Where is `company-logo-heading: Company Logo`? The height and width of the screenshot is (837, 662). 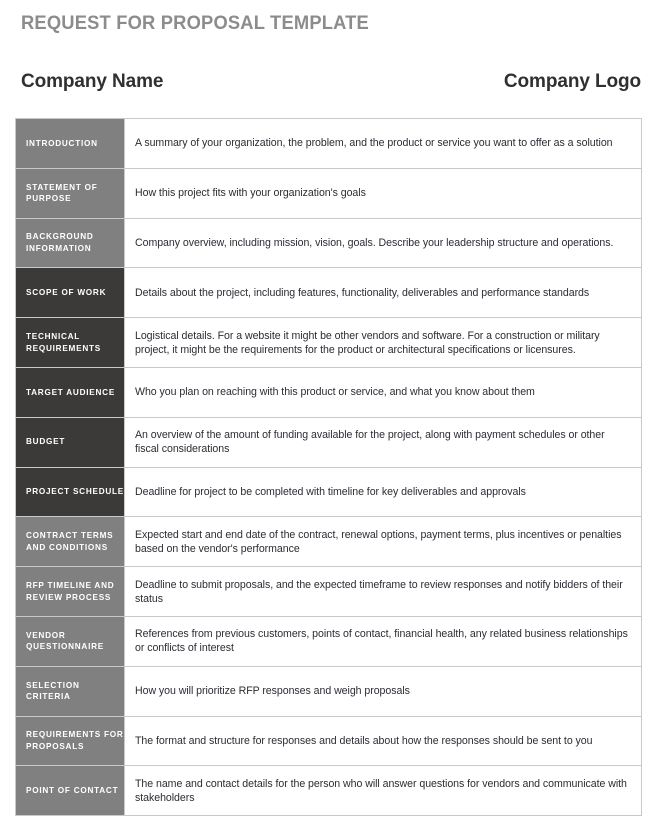
company-logo-heading: Company Logo is located at coordinates (572, 81).